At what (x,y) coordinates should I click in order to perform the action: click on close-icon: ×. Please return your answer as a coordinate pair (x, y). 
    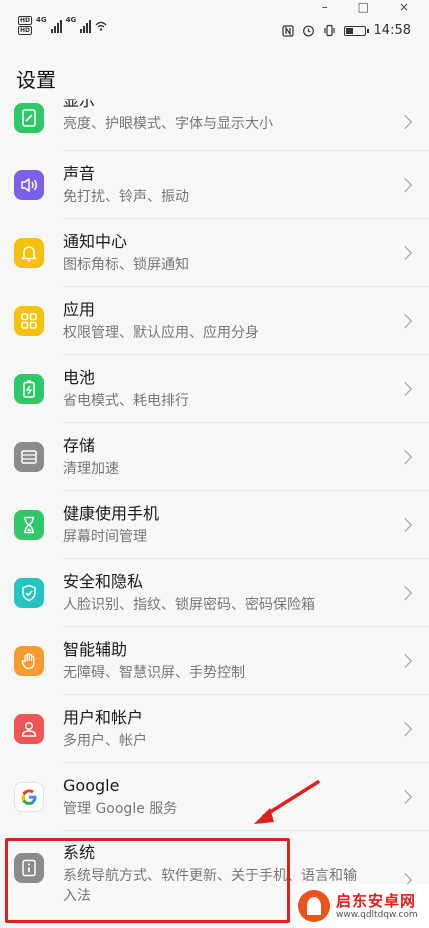
    Looking at the image, I should click on (404, 7).